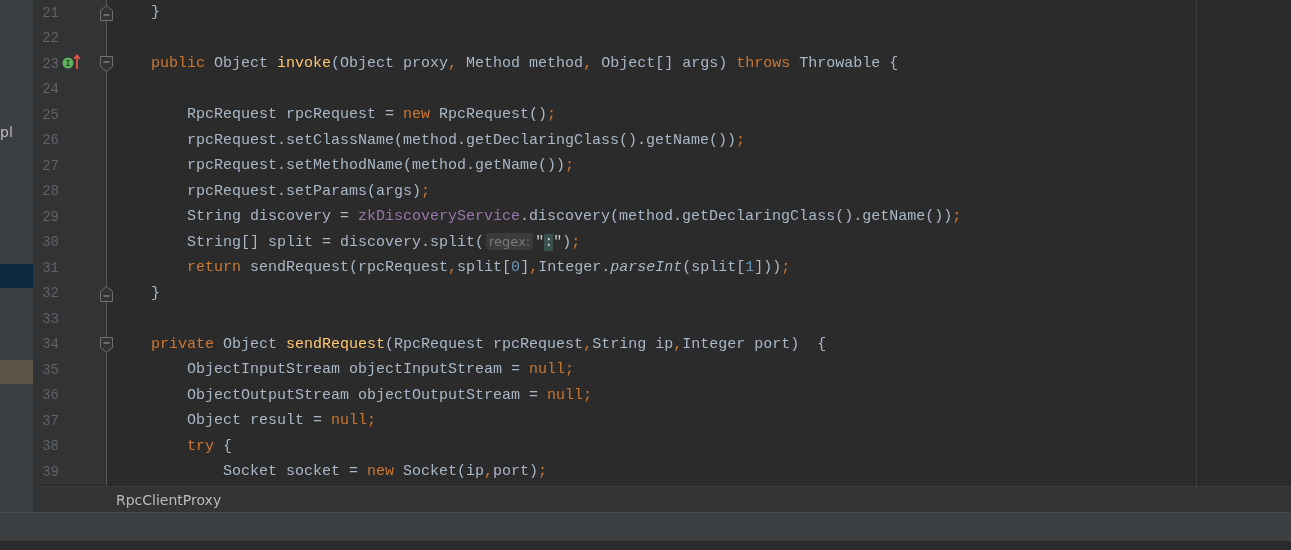  What do you see at coordinates (72, 62) in the screenshot?
I see `implements-arrow-icon` at bounding box center [72, 62].